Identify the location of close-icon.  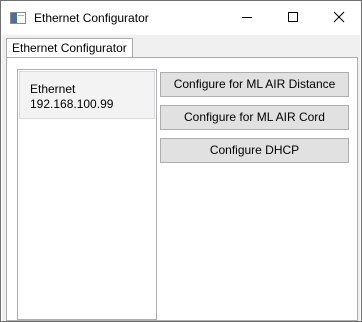
(339, 18).